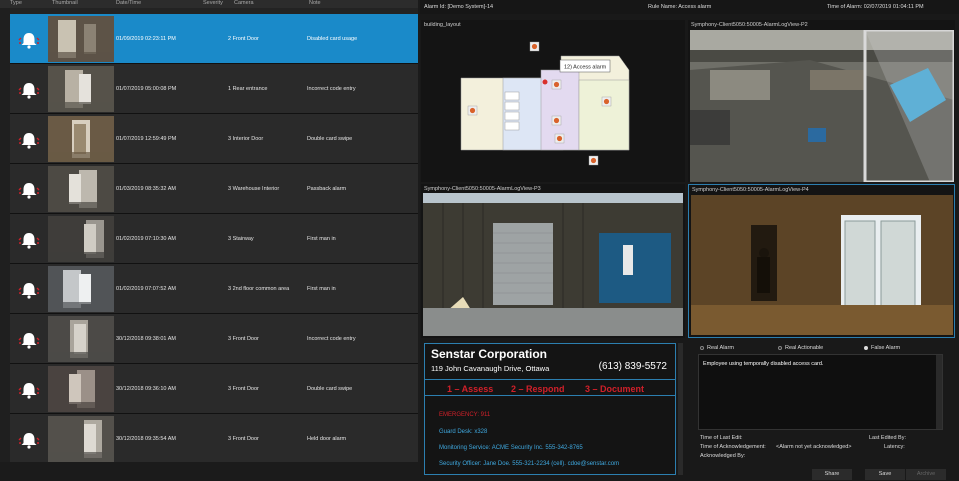  I want to click on notes-scrollbar, so click(939, 392).